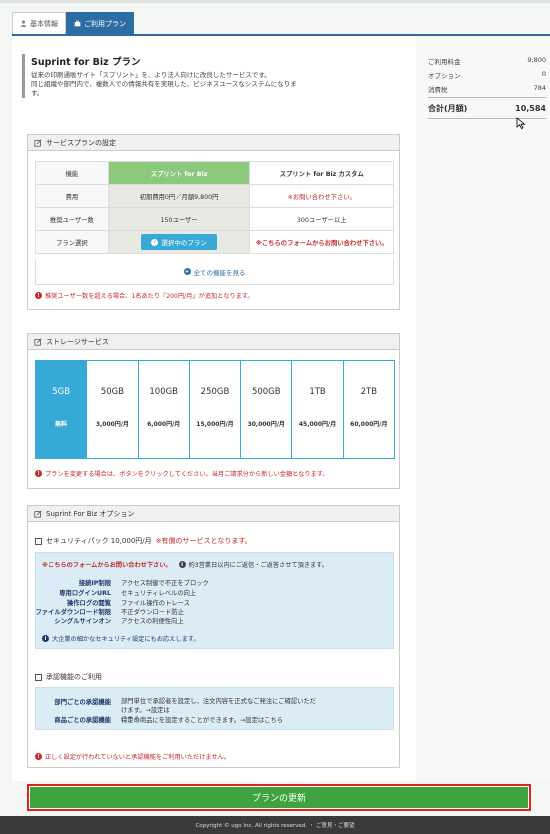 The height and width of the screenshot is (834, 550). I want to click on plus-circle-icon: +, so click(187, 271).